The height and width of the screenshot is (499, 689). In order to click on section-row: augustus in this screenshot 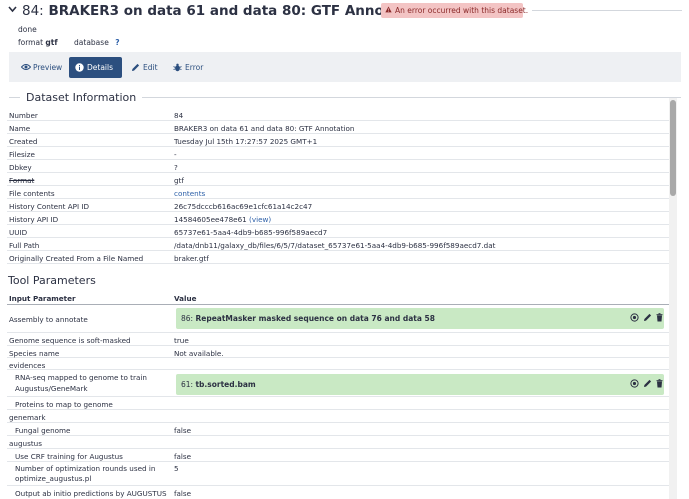, I will do `click(338, 442)`.